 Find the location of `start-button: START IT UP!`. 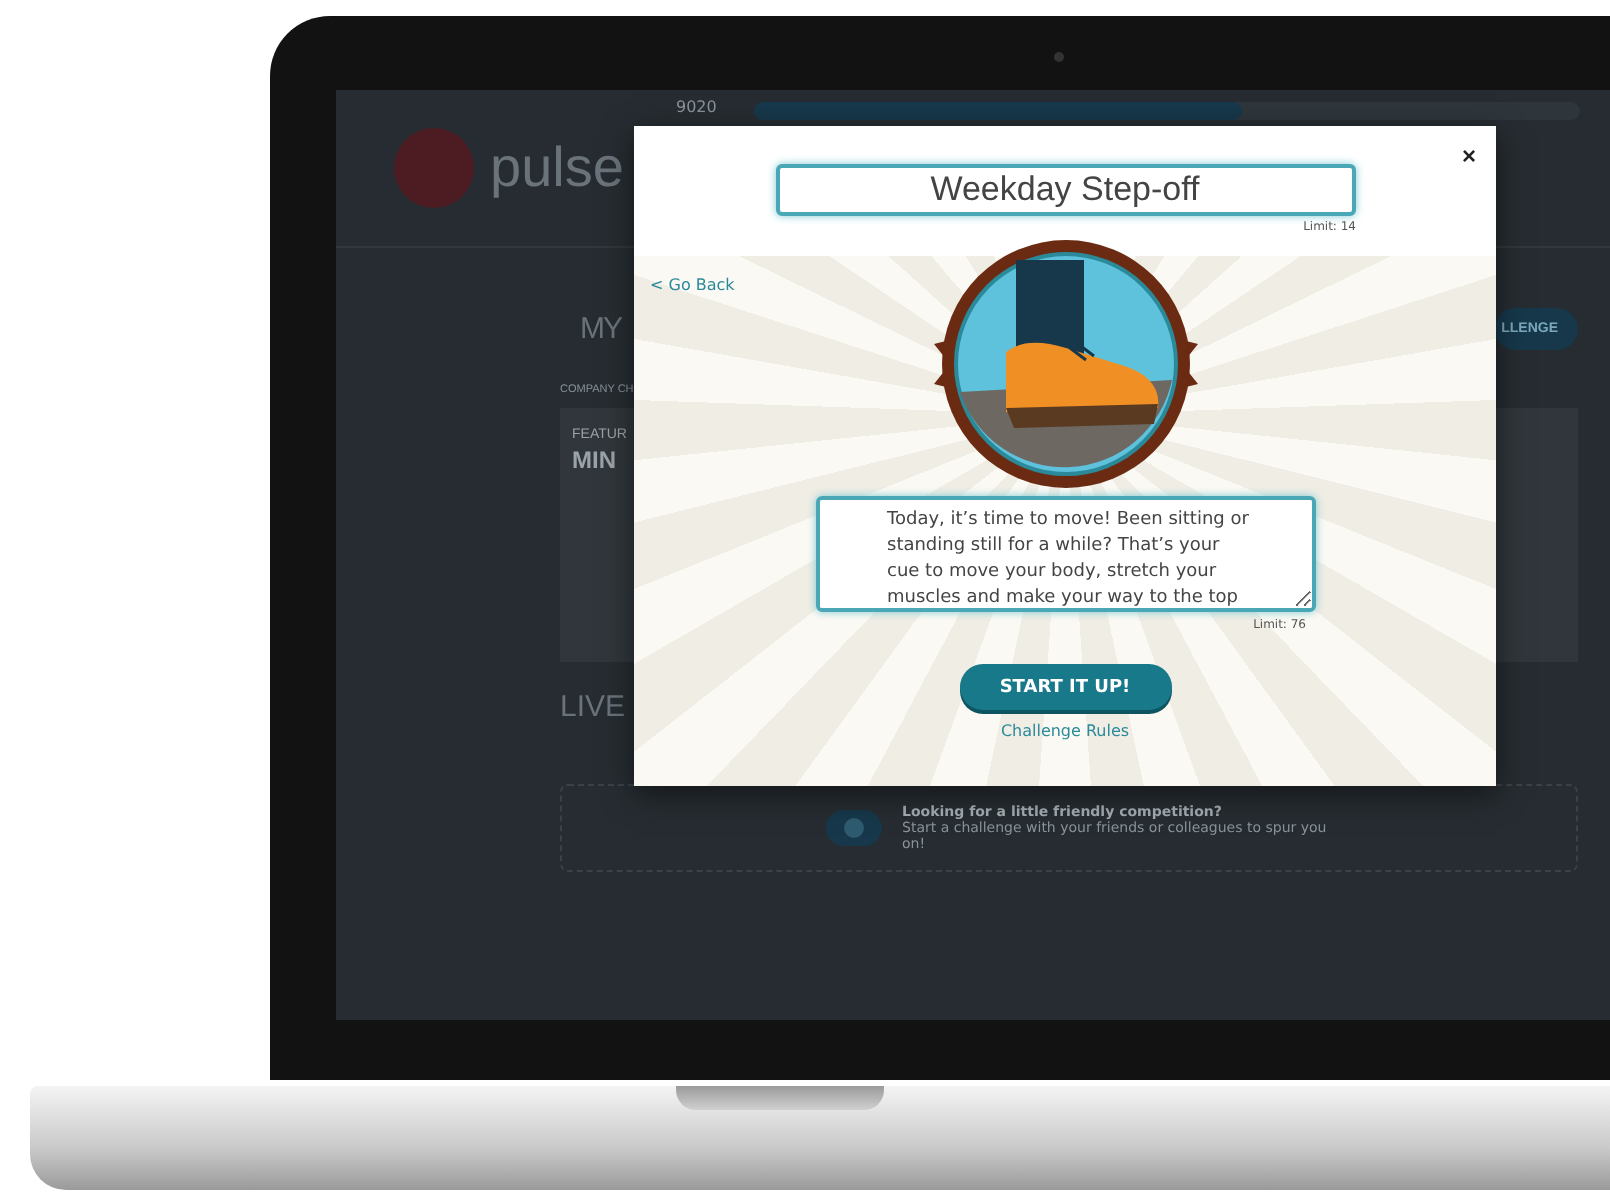

start-button: START IT UP! is located at coordinates (1065, 687).